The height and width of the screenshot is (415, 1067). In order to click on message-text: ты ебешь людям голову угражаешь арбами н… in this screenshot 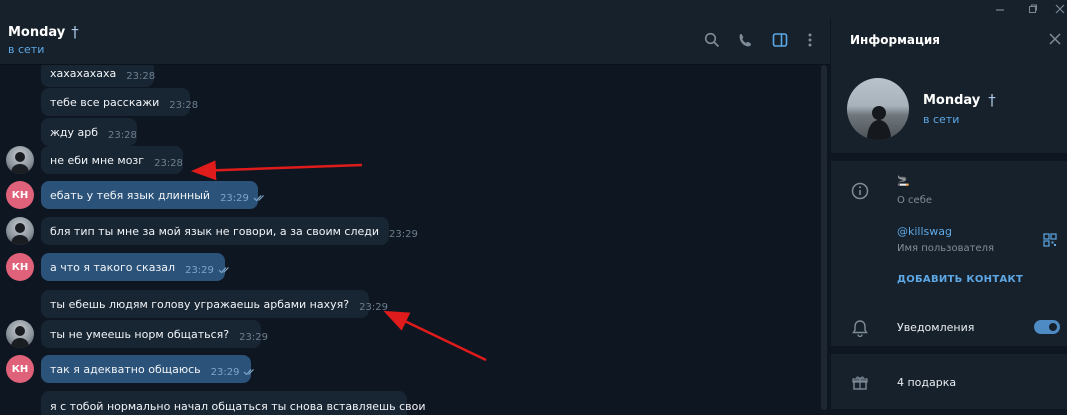, I will do `click(200, 304)`.